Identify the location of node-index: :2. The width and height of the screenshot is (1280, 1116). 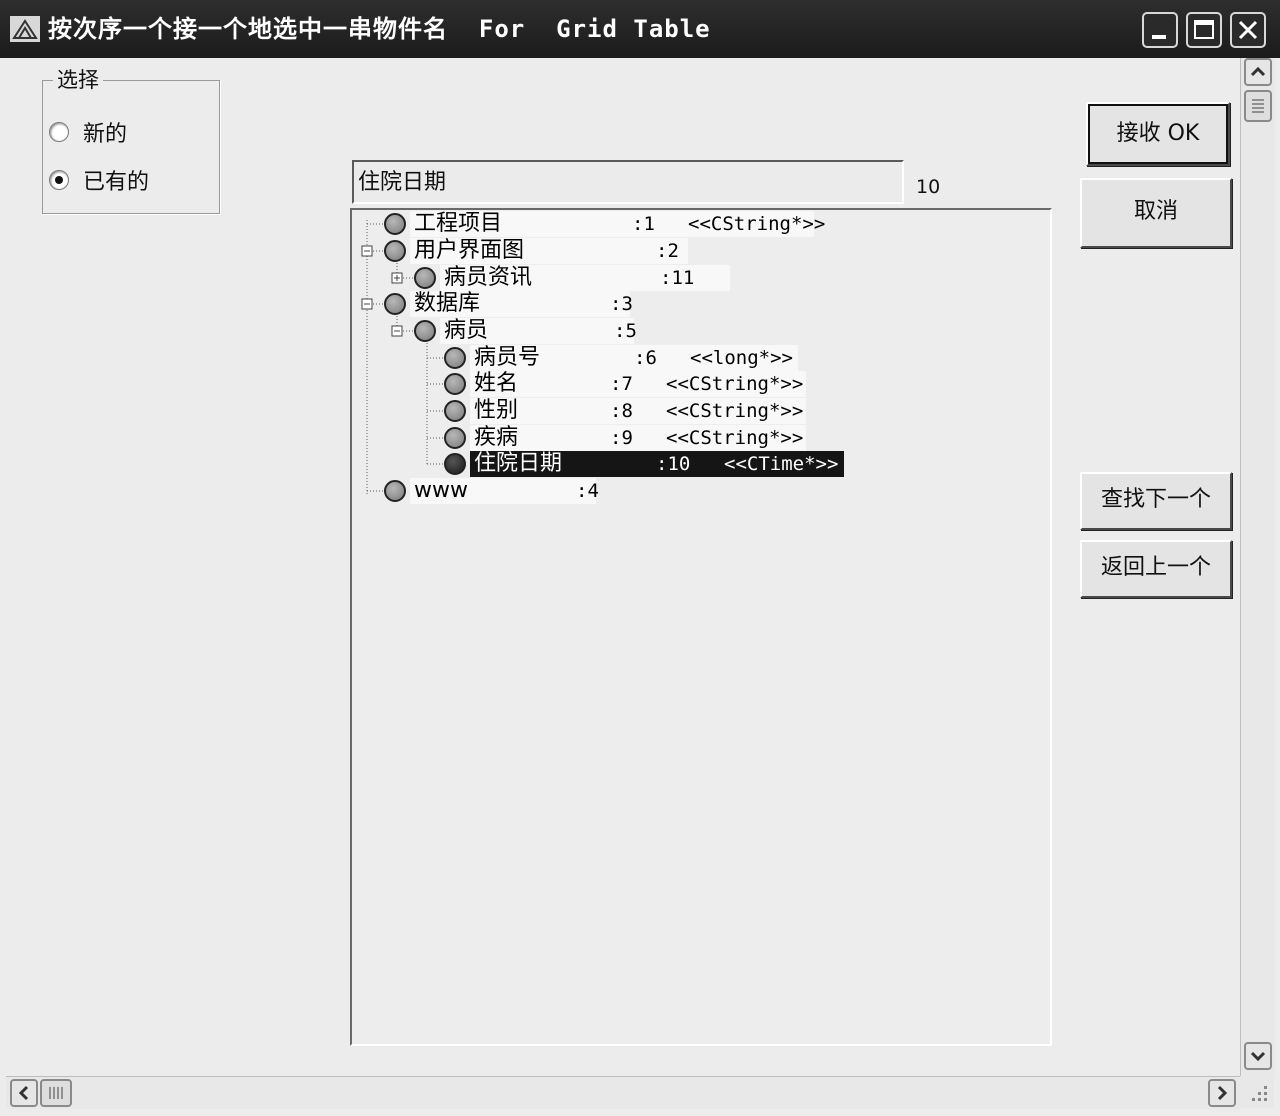
(667, 251).